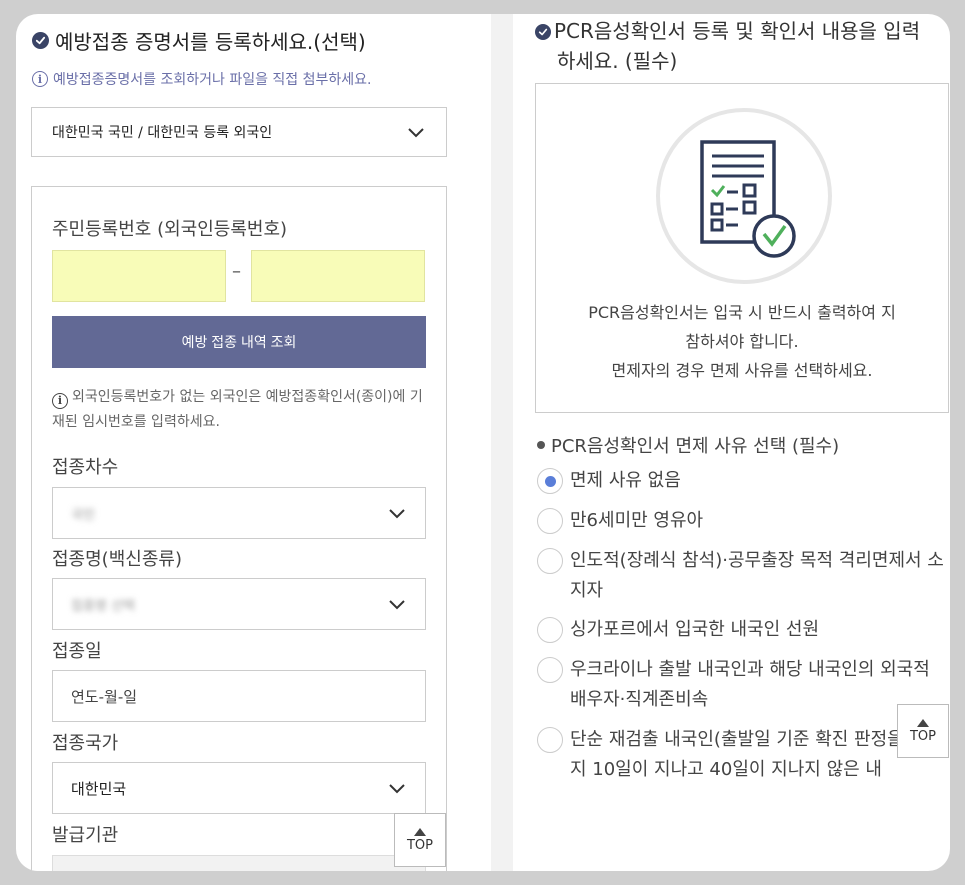 The height and width of the screenshot is (885, 965). What do you see at coordinates (742, 521) in the screenshot?
I see `exempt-option: 만6세미만 영유아` at bounding box center [742, 521].